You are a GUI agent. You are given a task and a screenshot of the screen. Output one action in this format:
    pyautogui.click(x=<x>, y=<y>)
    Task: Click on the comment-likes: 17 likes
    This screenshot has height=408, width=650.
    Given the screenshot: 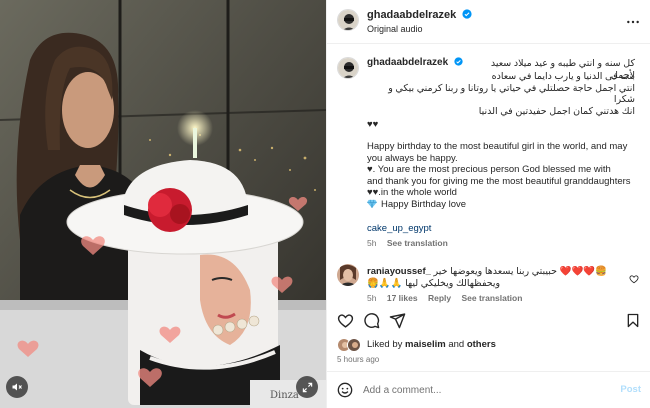 What is the action you would take?
    pyautogui.click(x=402, y=298)
    